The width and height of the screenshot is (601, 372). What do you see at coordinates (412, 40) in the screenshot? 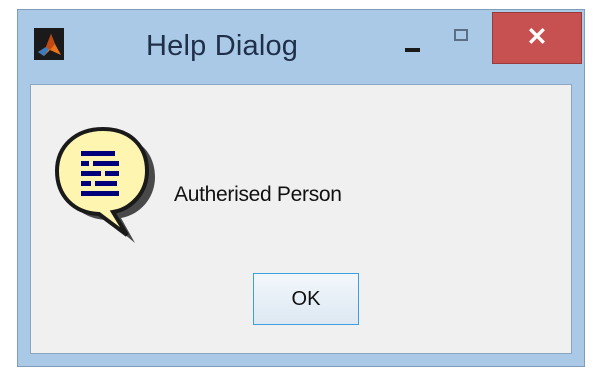
I see `minimize-button` at bounding box center [412, 40].